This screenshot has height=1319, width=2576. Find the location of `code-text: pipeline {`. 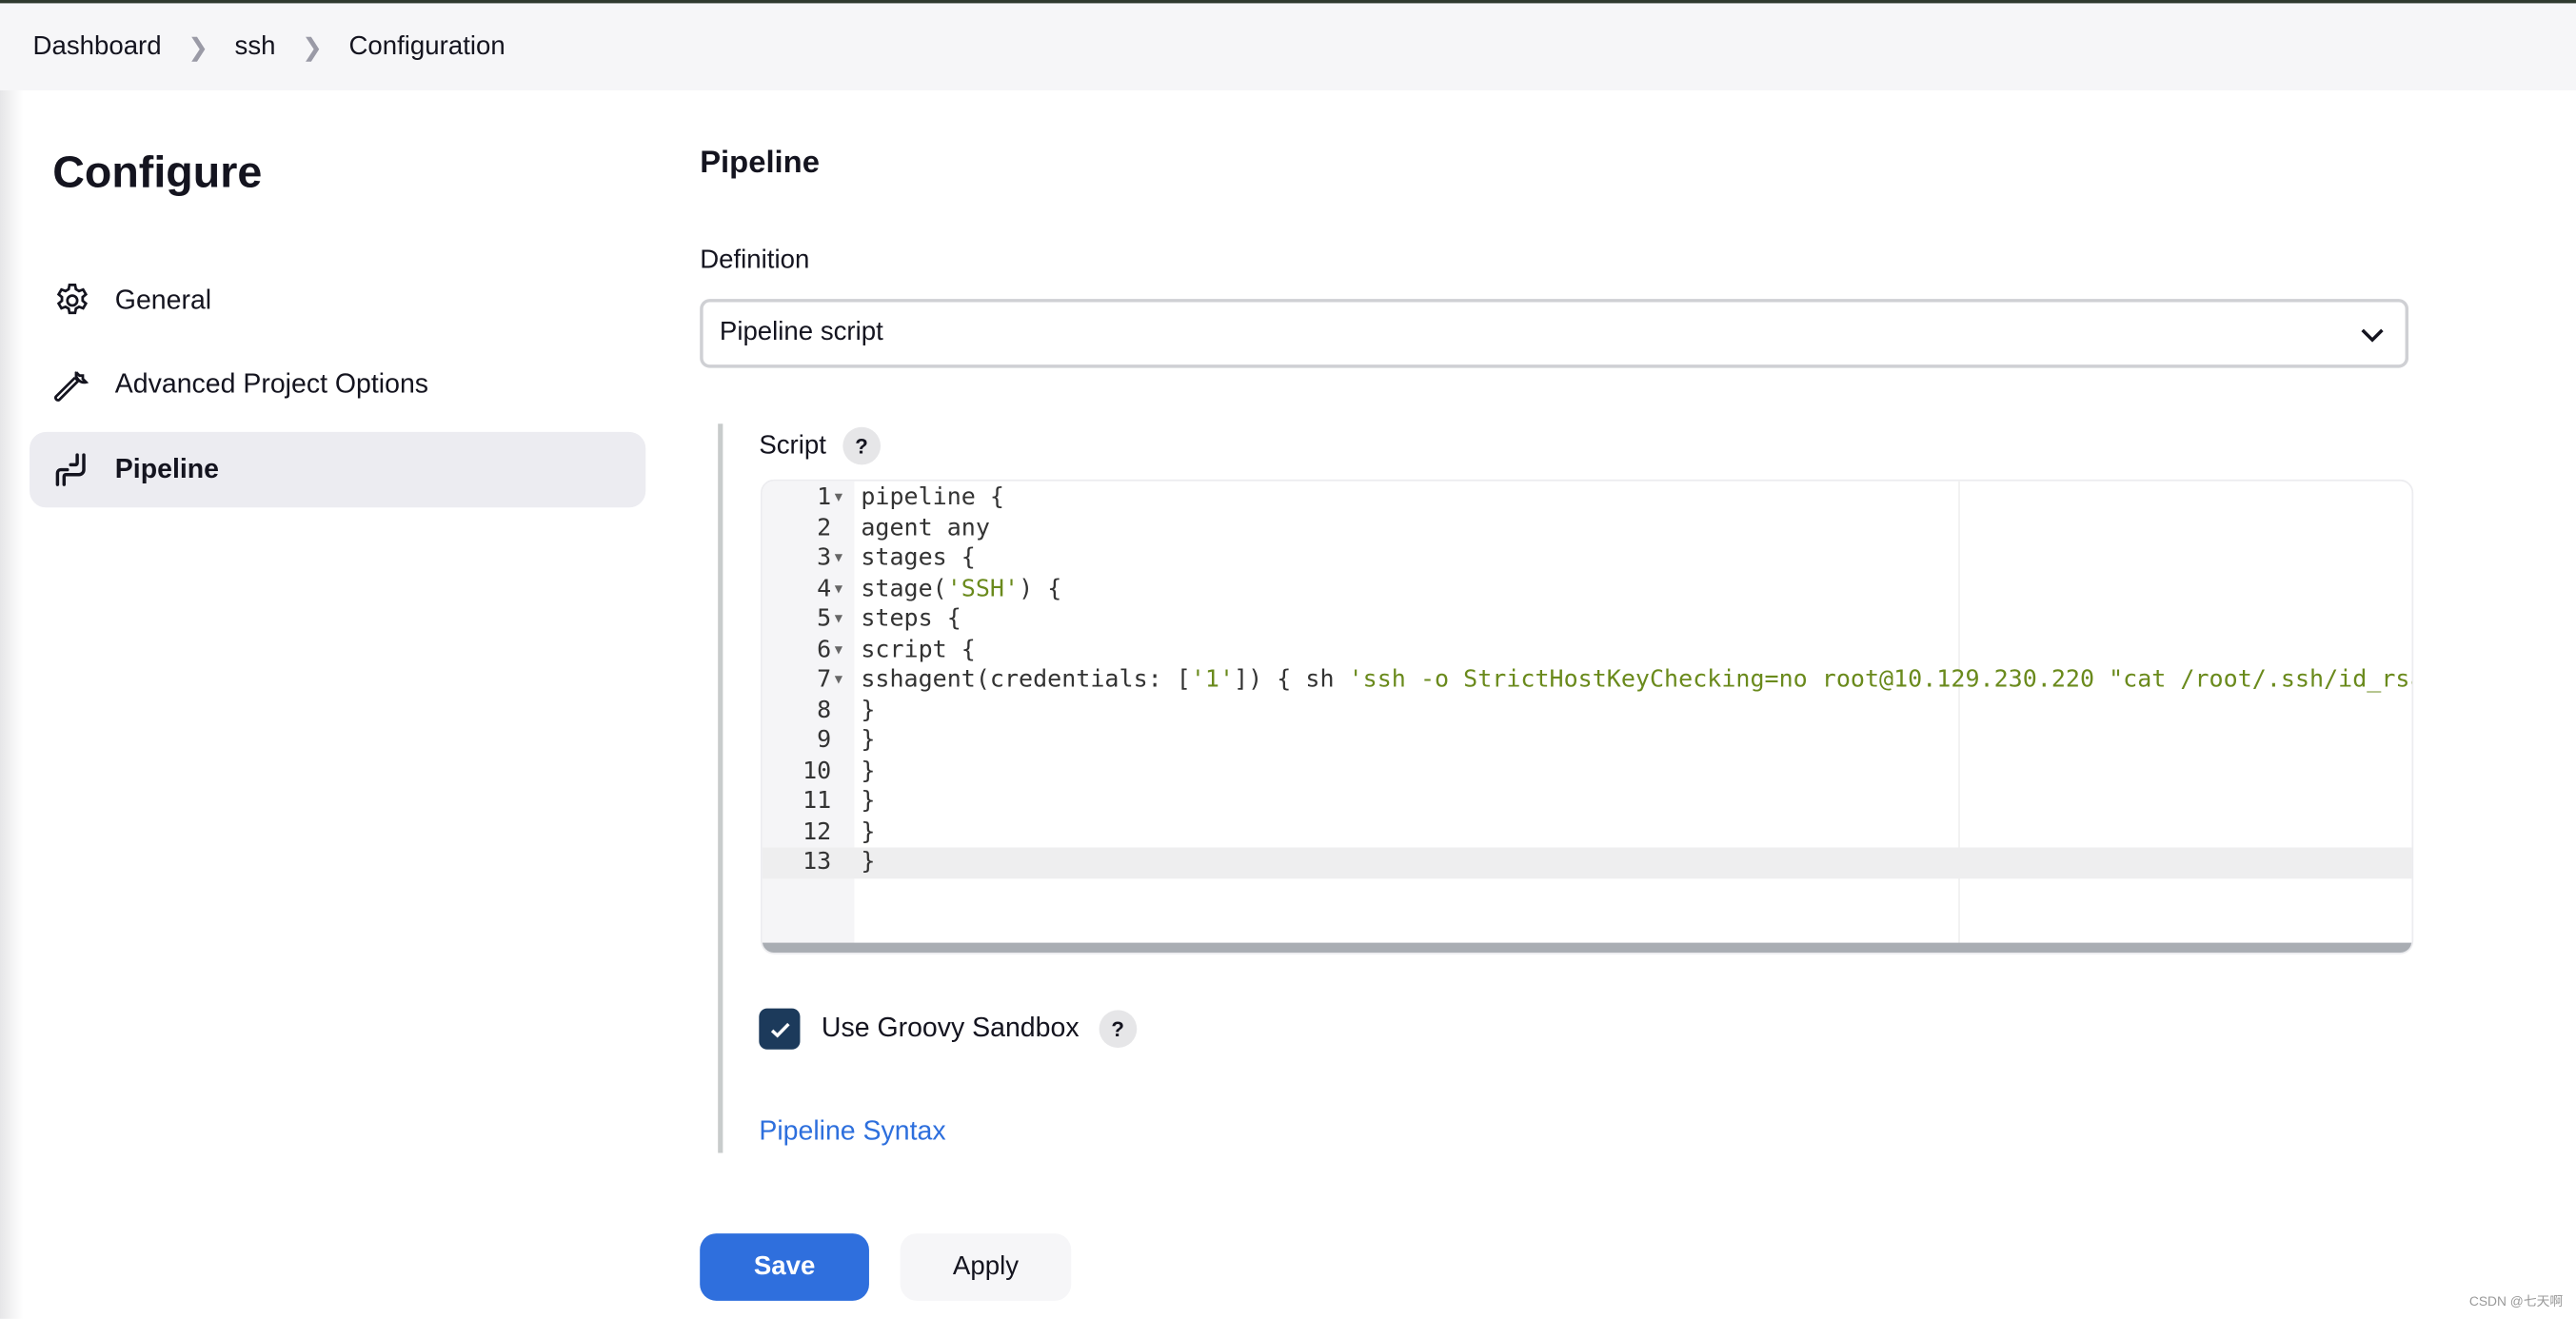

code-text: pipeline { is located at coordinates (932, 498).